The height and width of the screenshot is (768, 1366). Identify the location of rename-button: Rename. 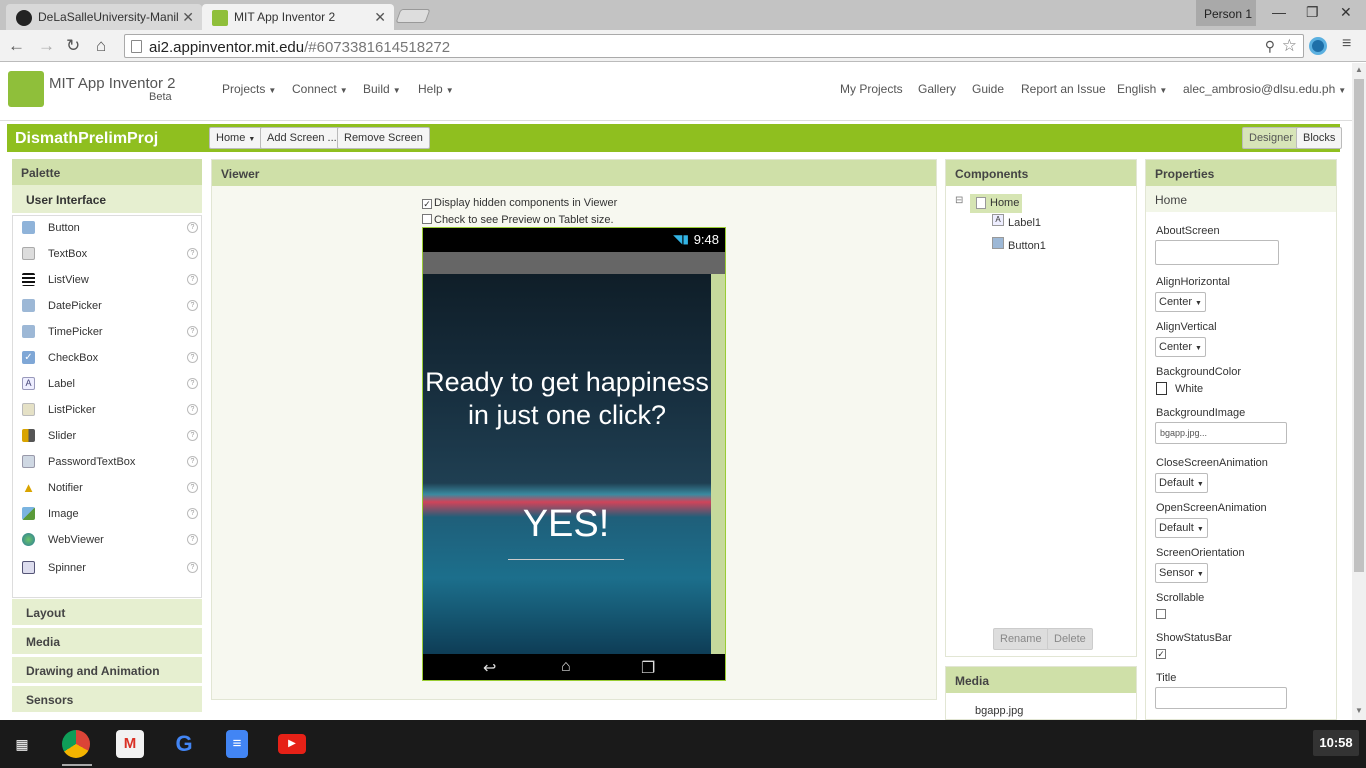
(1021, 639).